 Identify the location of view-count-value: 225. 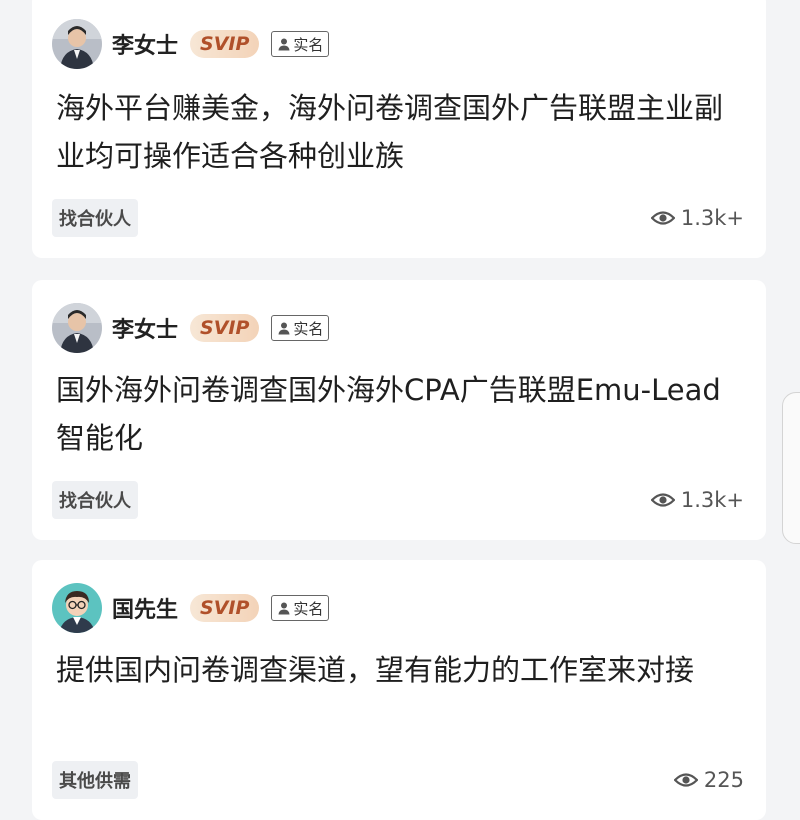
(723, 780).